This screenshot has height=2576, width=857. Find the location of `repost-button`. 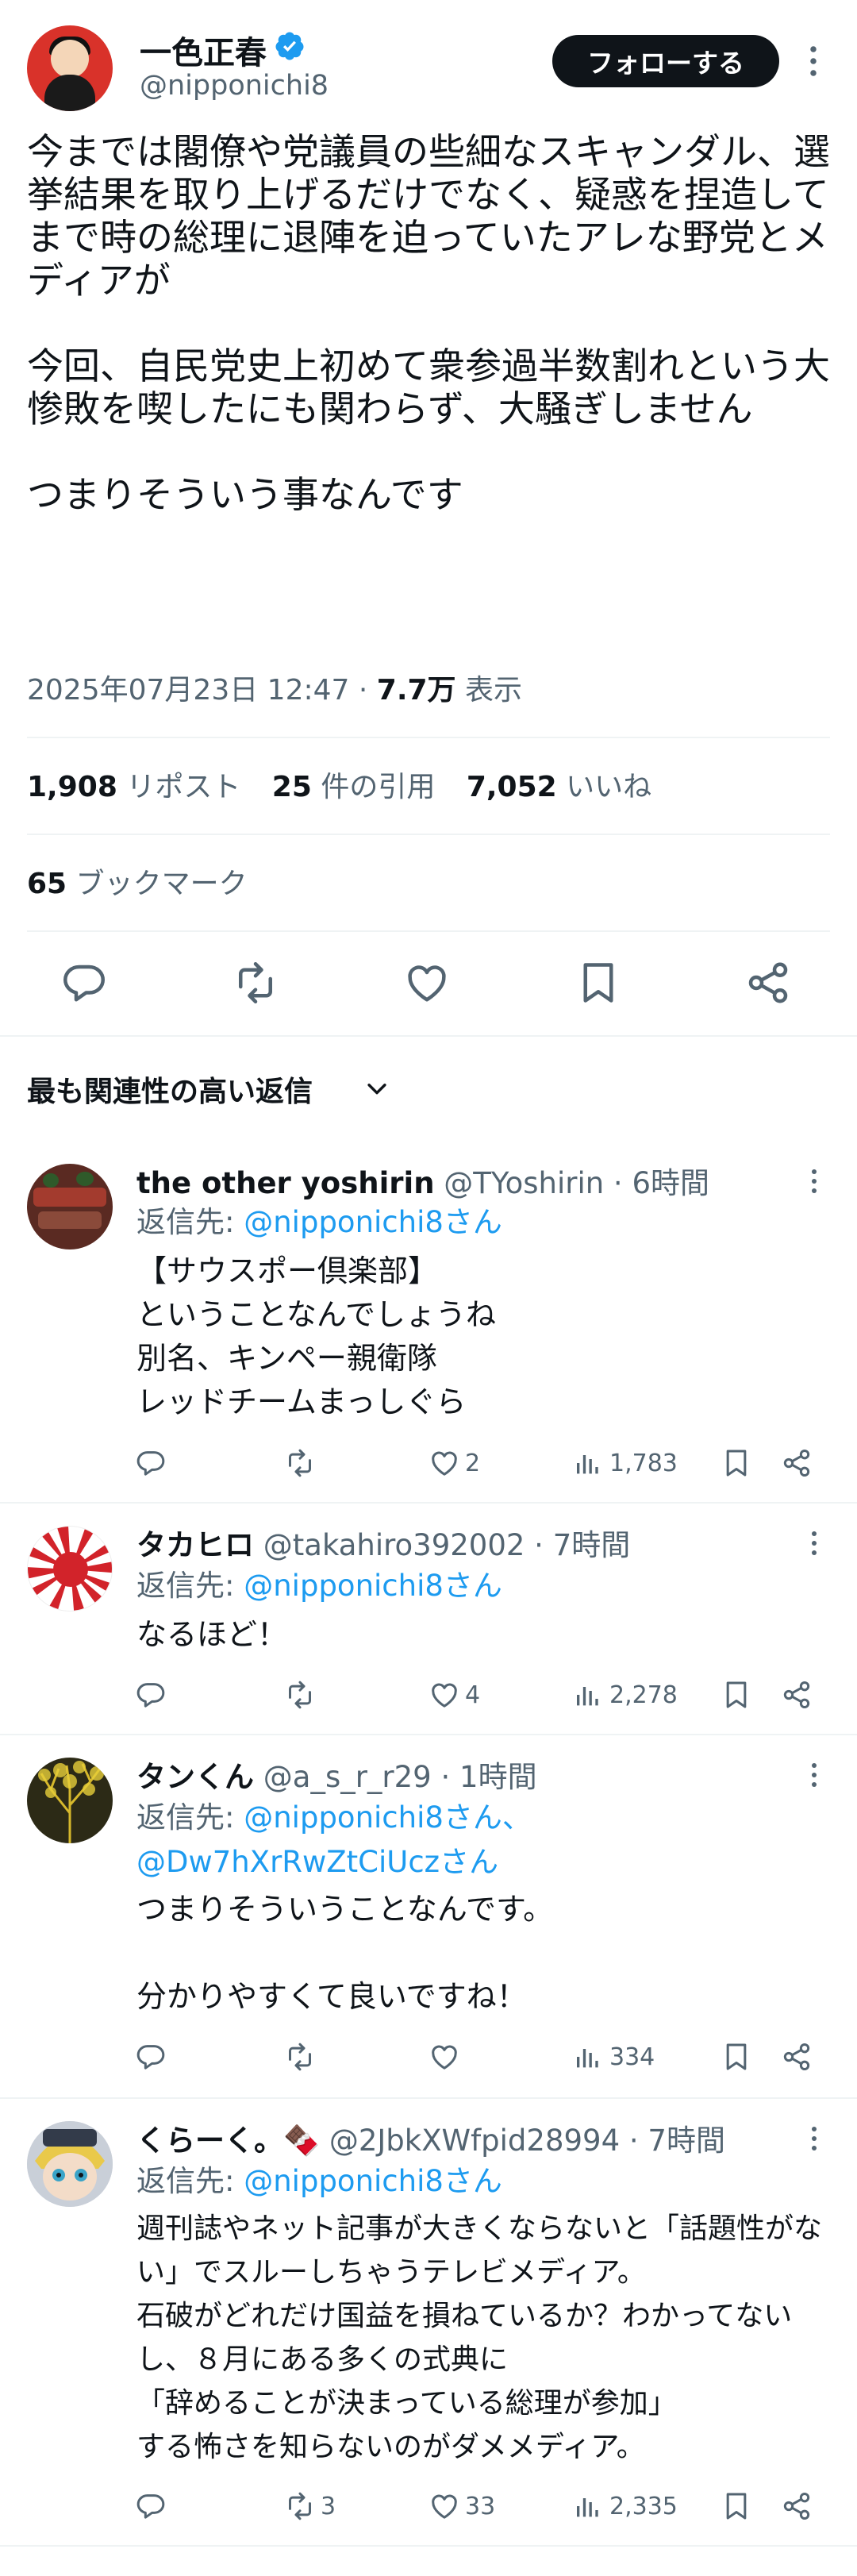

repost-button is located at coordinates (255, 983).